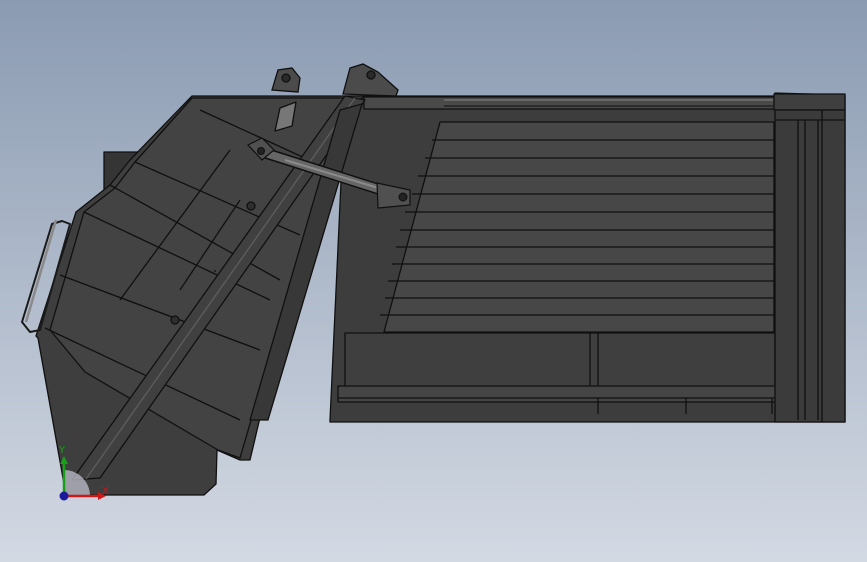 This screenshot has width=867, height=562. I want to click on top-rail, so click(604, 103).